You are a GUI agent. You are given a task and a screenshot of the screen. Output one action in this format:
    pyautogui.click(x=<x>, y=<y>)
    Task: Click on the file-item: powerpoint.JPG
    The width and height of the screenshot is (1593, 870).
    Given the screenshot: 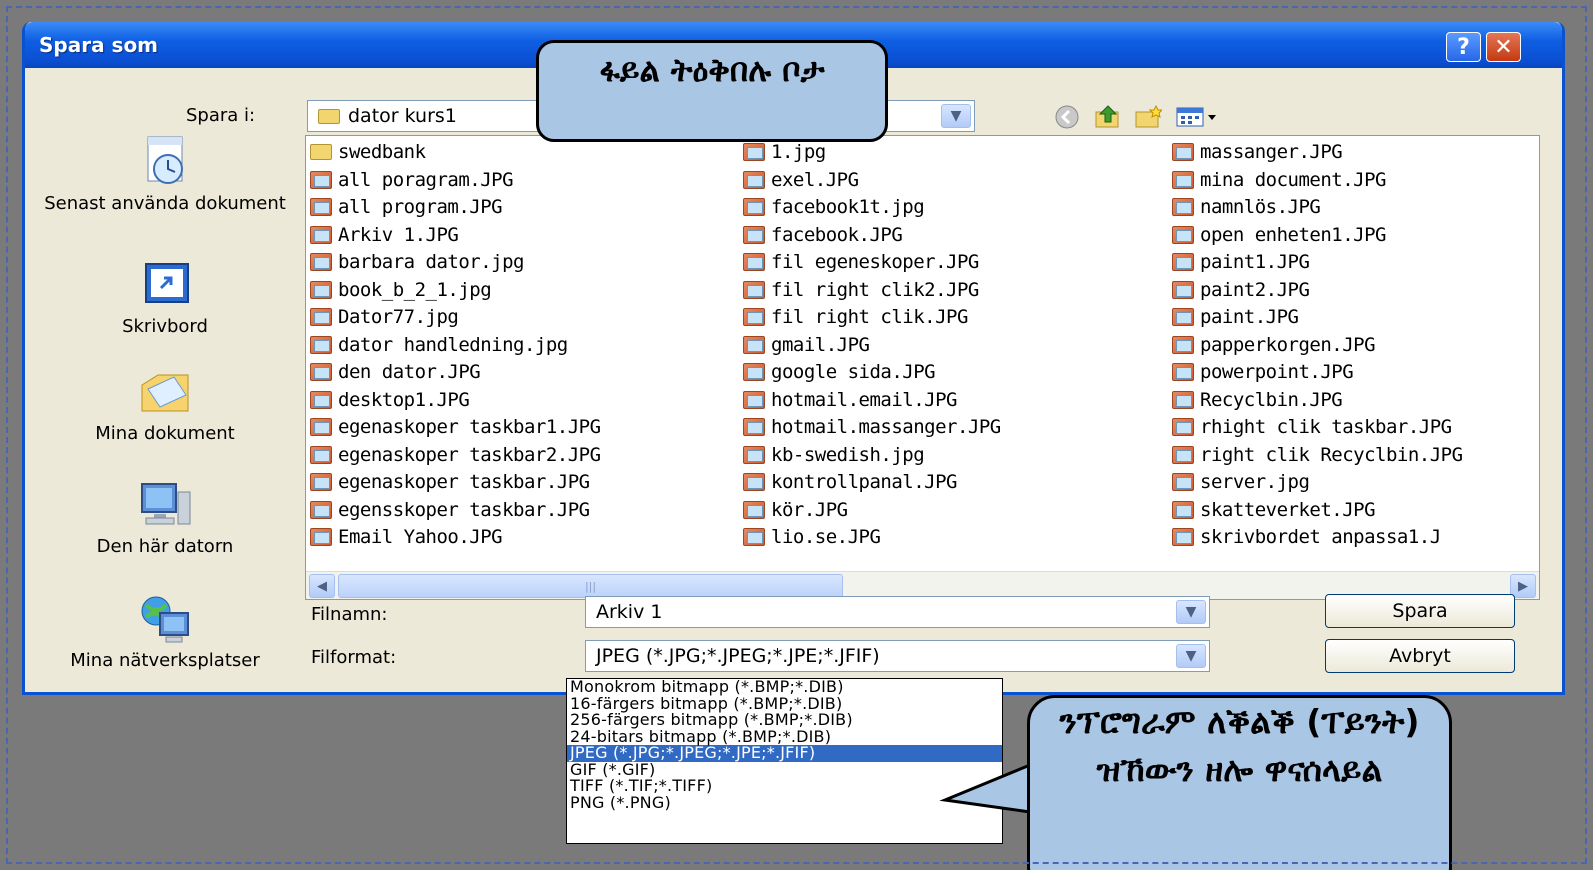 What is the action you would take?
    pyautogui.click(x=1263, y=372)
    